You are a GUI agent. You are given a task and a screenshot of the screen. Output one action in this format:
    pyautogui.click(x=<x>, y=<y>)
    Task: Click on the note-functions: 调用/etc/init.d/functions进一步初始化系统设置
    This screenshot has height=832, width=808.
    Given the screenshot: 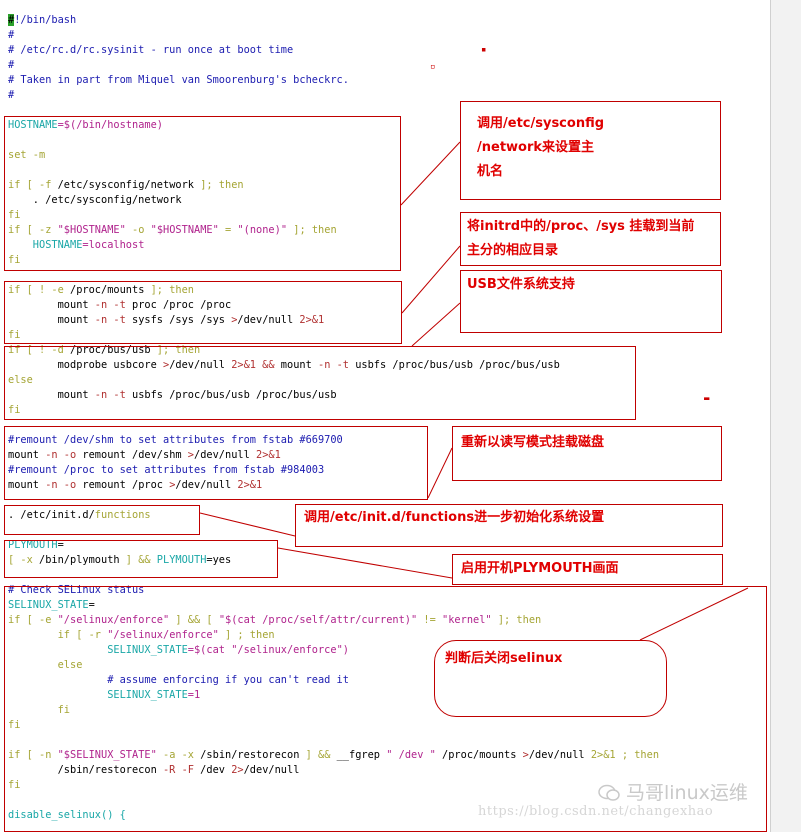 What is the action you would take?
    pyautogui.click(x=509, y=525)
    